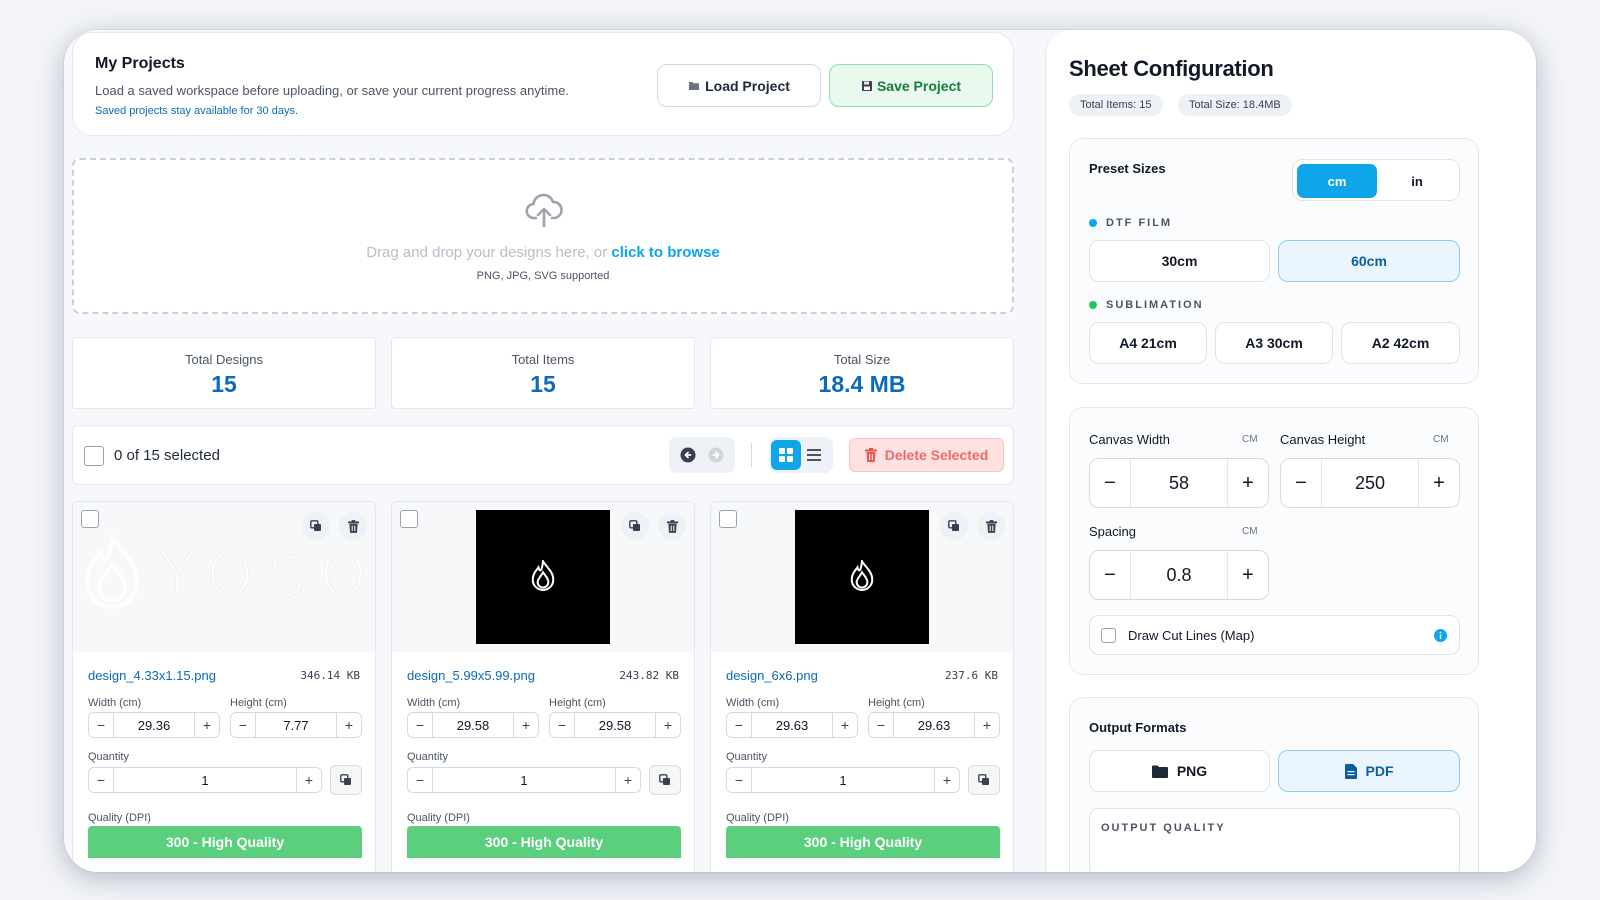  Describe the element at coordinates (94, 456) in the screenshot. I see `select-all-checkbox` at that location.